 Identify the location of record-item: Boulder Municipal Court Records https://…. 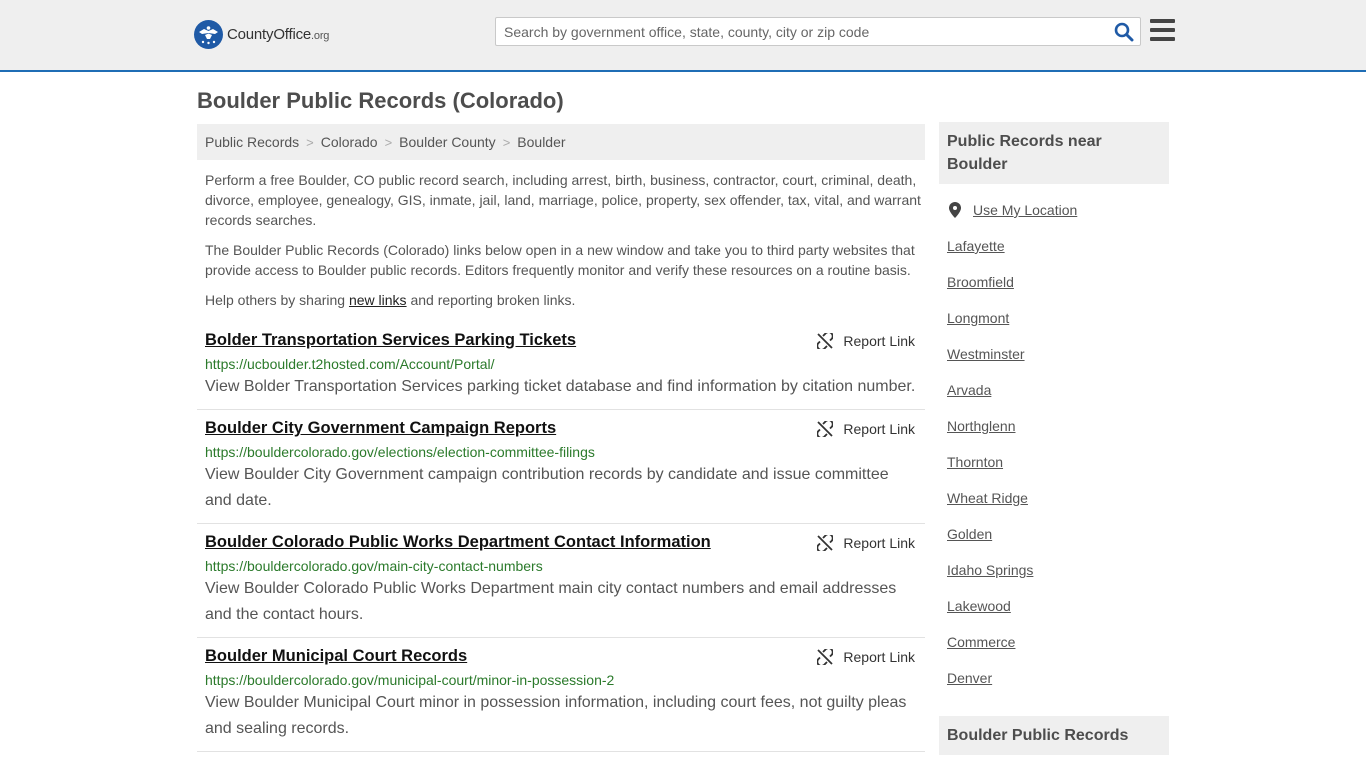
(561, 695).